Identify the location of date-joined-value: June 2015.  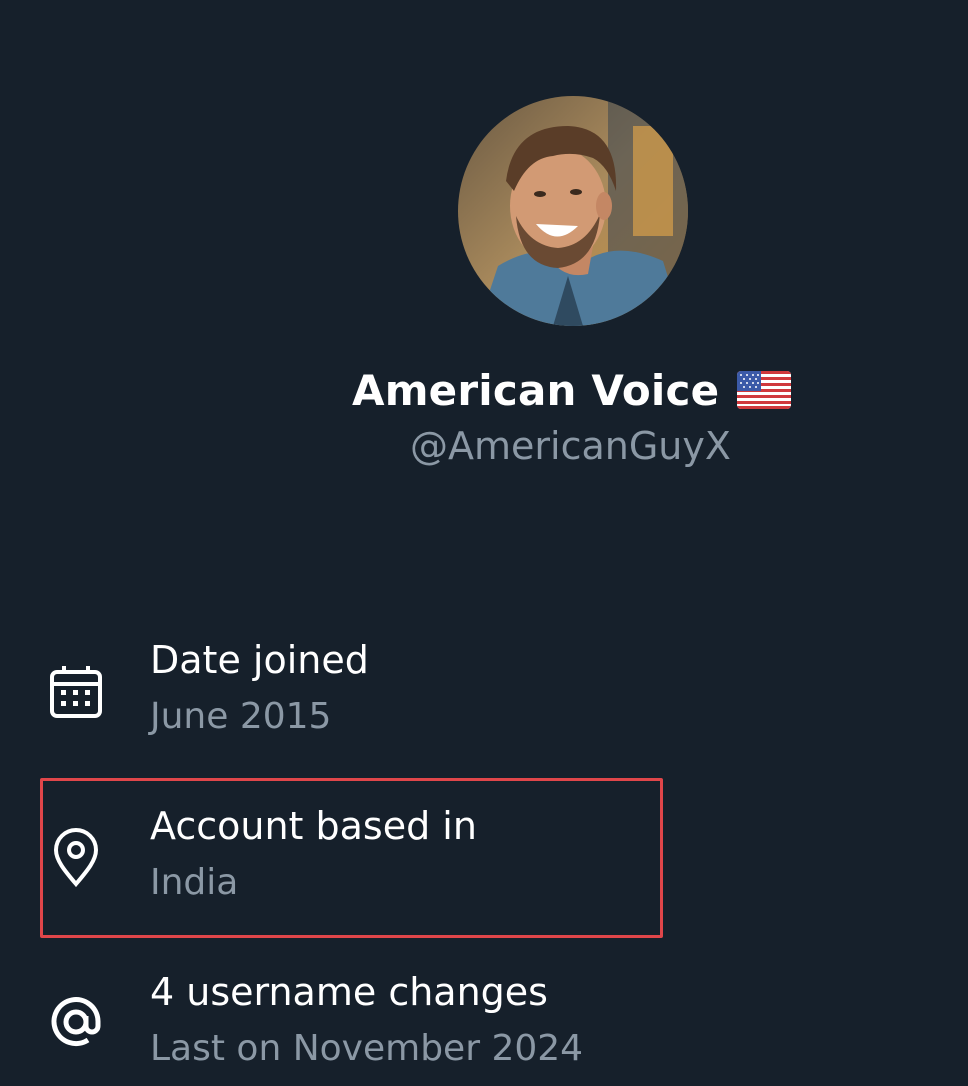
(241, 716).